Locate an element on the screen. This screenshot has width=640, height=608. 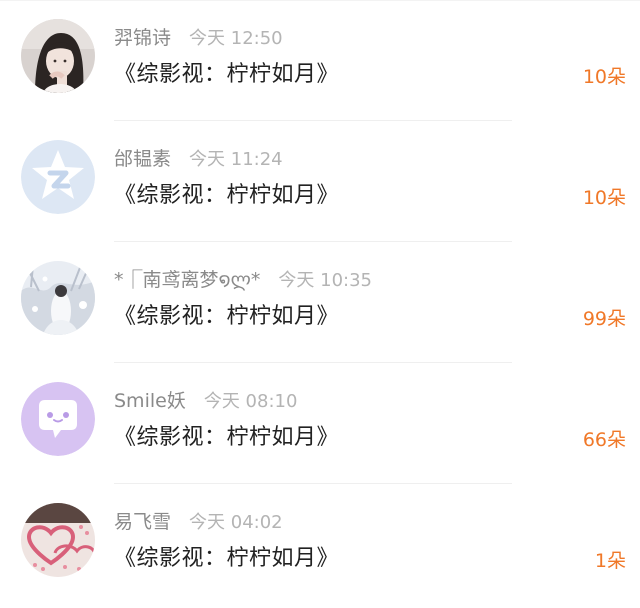
sender-name: 羿锦诗 今天 12:50 is located at coordinates (198, 38).